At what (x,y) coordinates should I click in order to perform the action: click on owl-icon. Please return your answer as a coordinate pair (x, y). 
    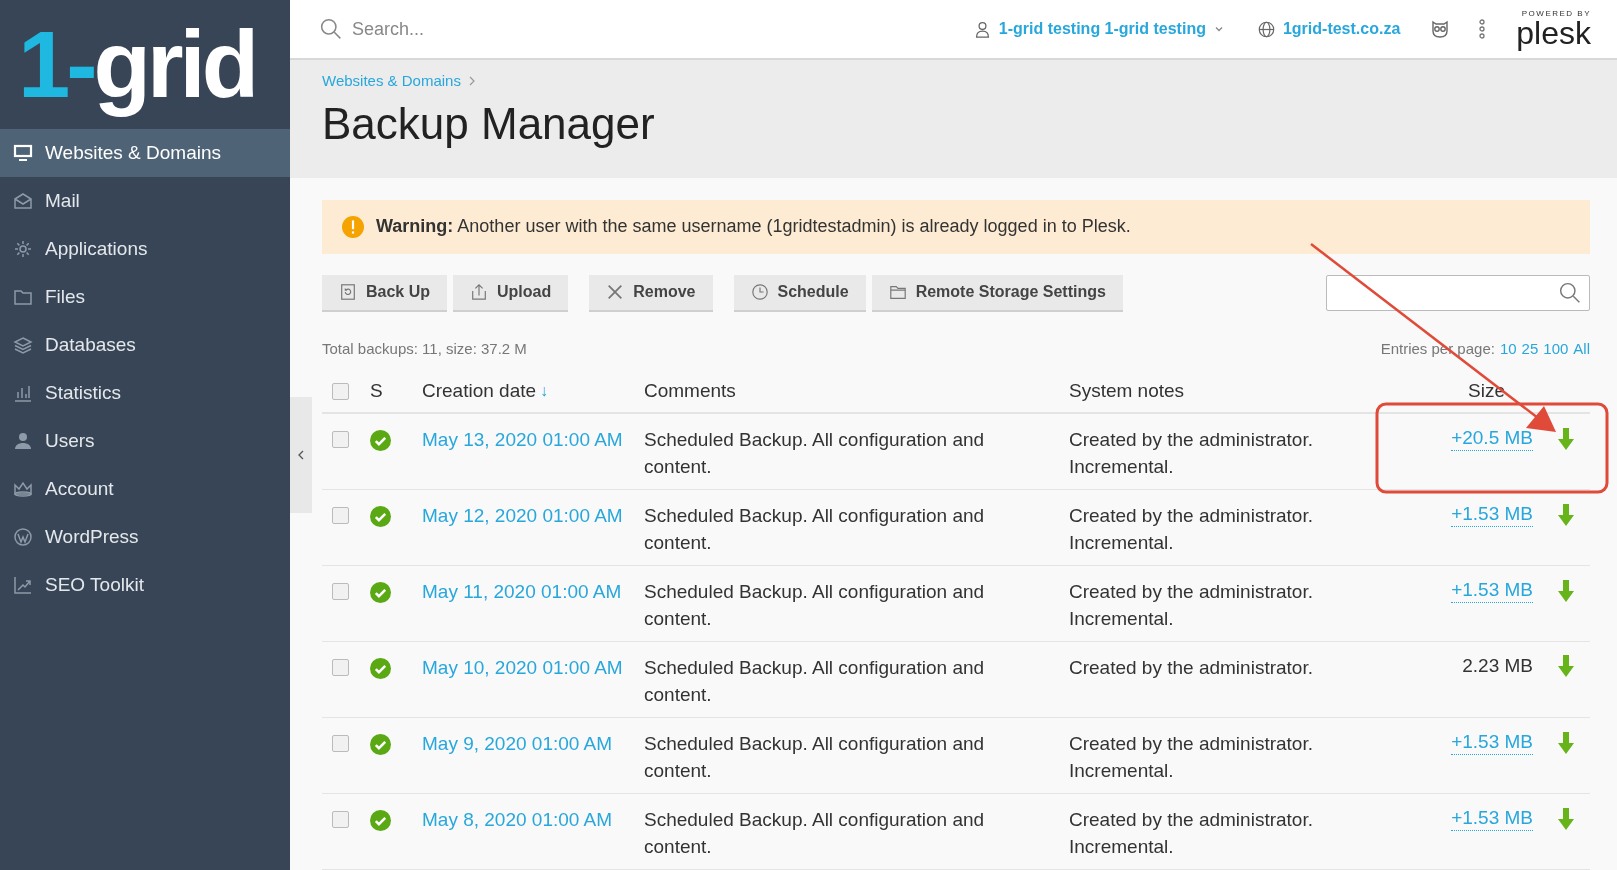
    Looking at the image, I should click on (1440, 29).